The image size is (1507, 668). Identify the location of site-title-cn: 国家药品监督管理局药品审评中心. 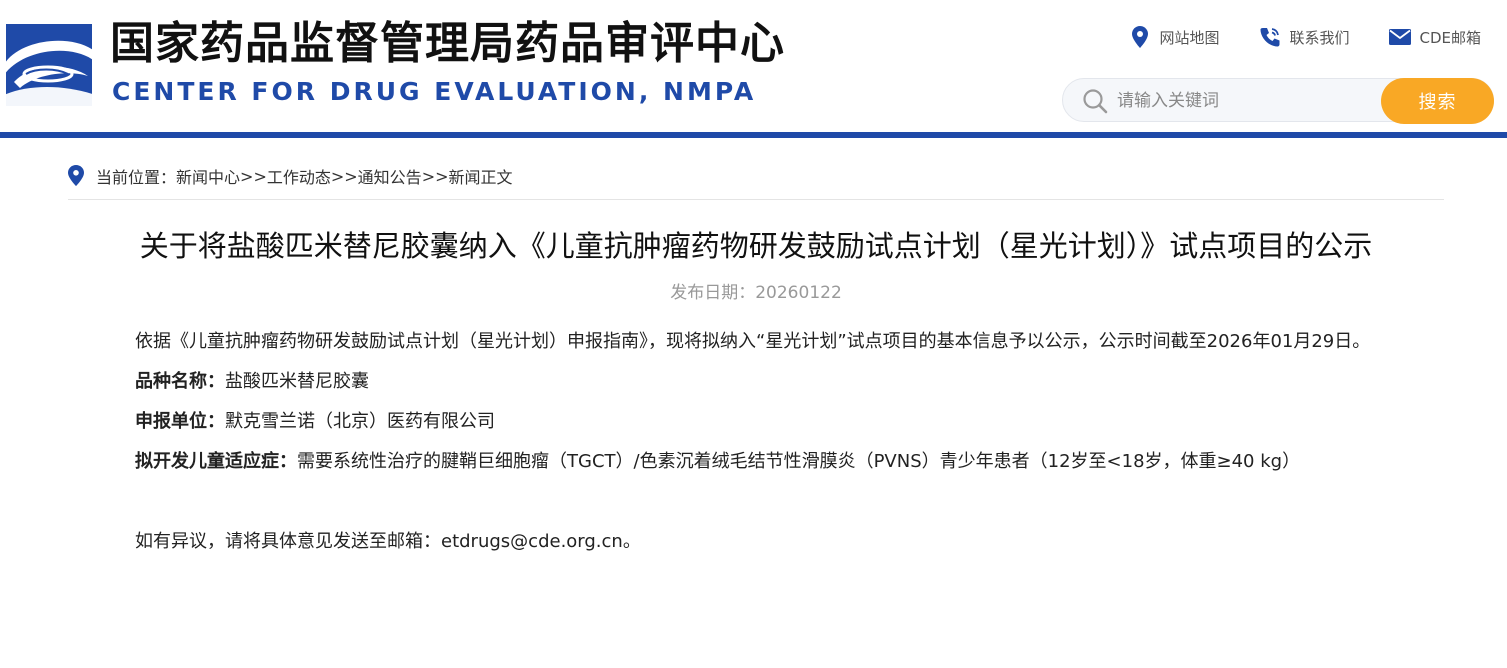
(447, 43).